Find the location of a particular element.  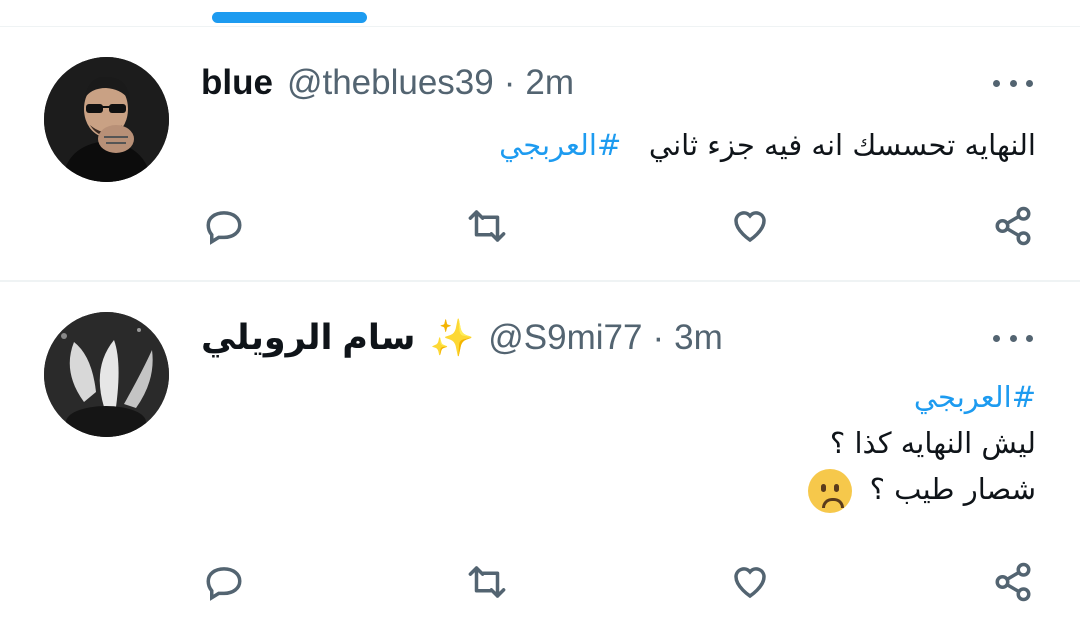

tweet-text: النهايه تحسسك انه فيه جزء ثاني #العربجي is located at coordinates (767, 145).